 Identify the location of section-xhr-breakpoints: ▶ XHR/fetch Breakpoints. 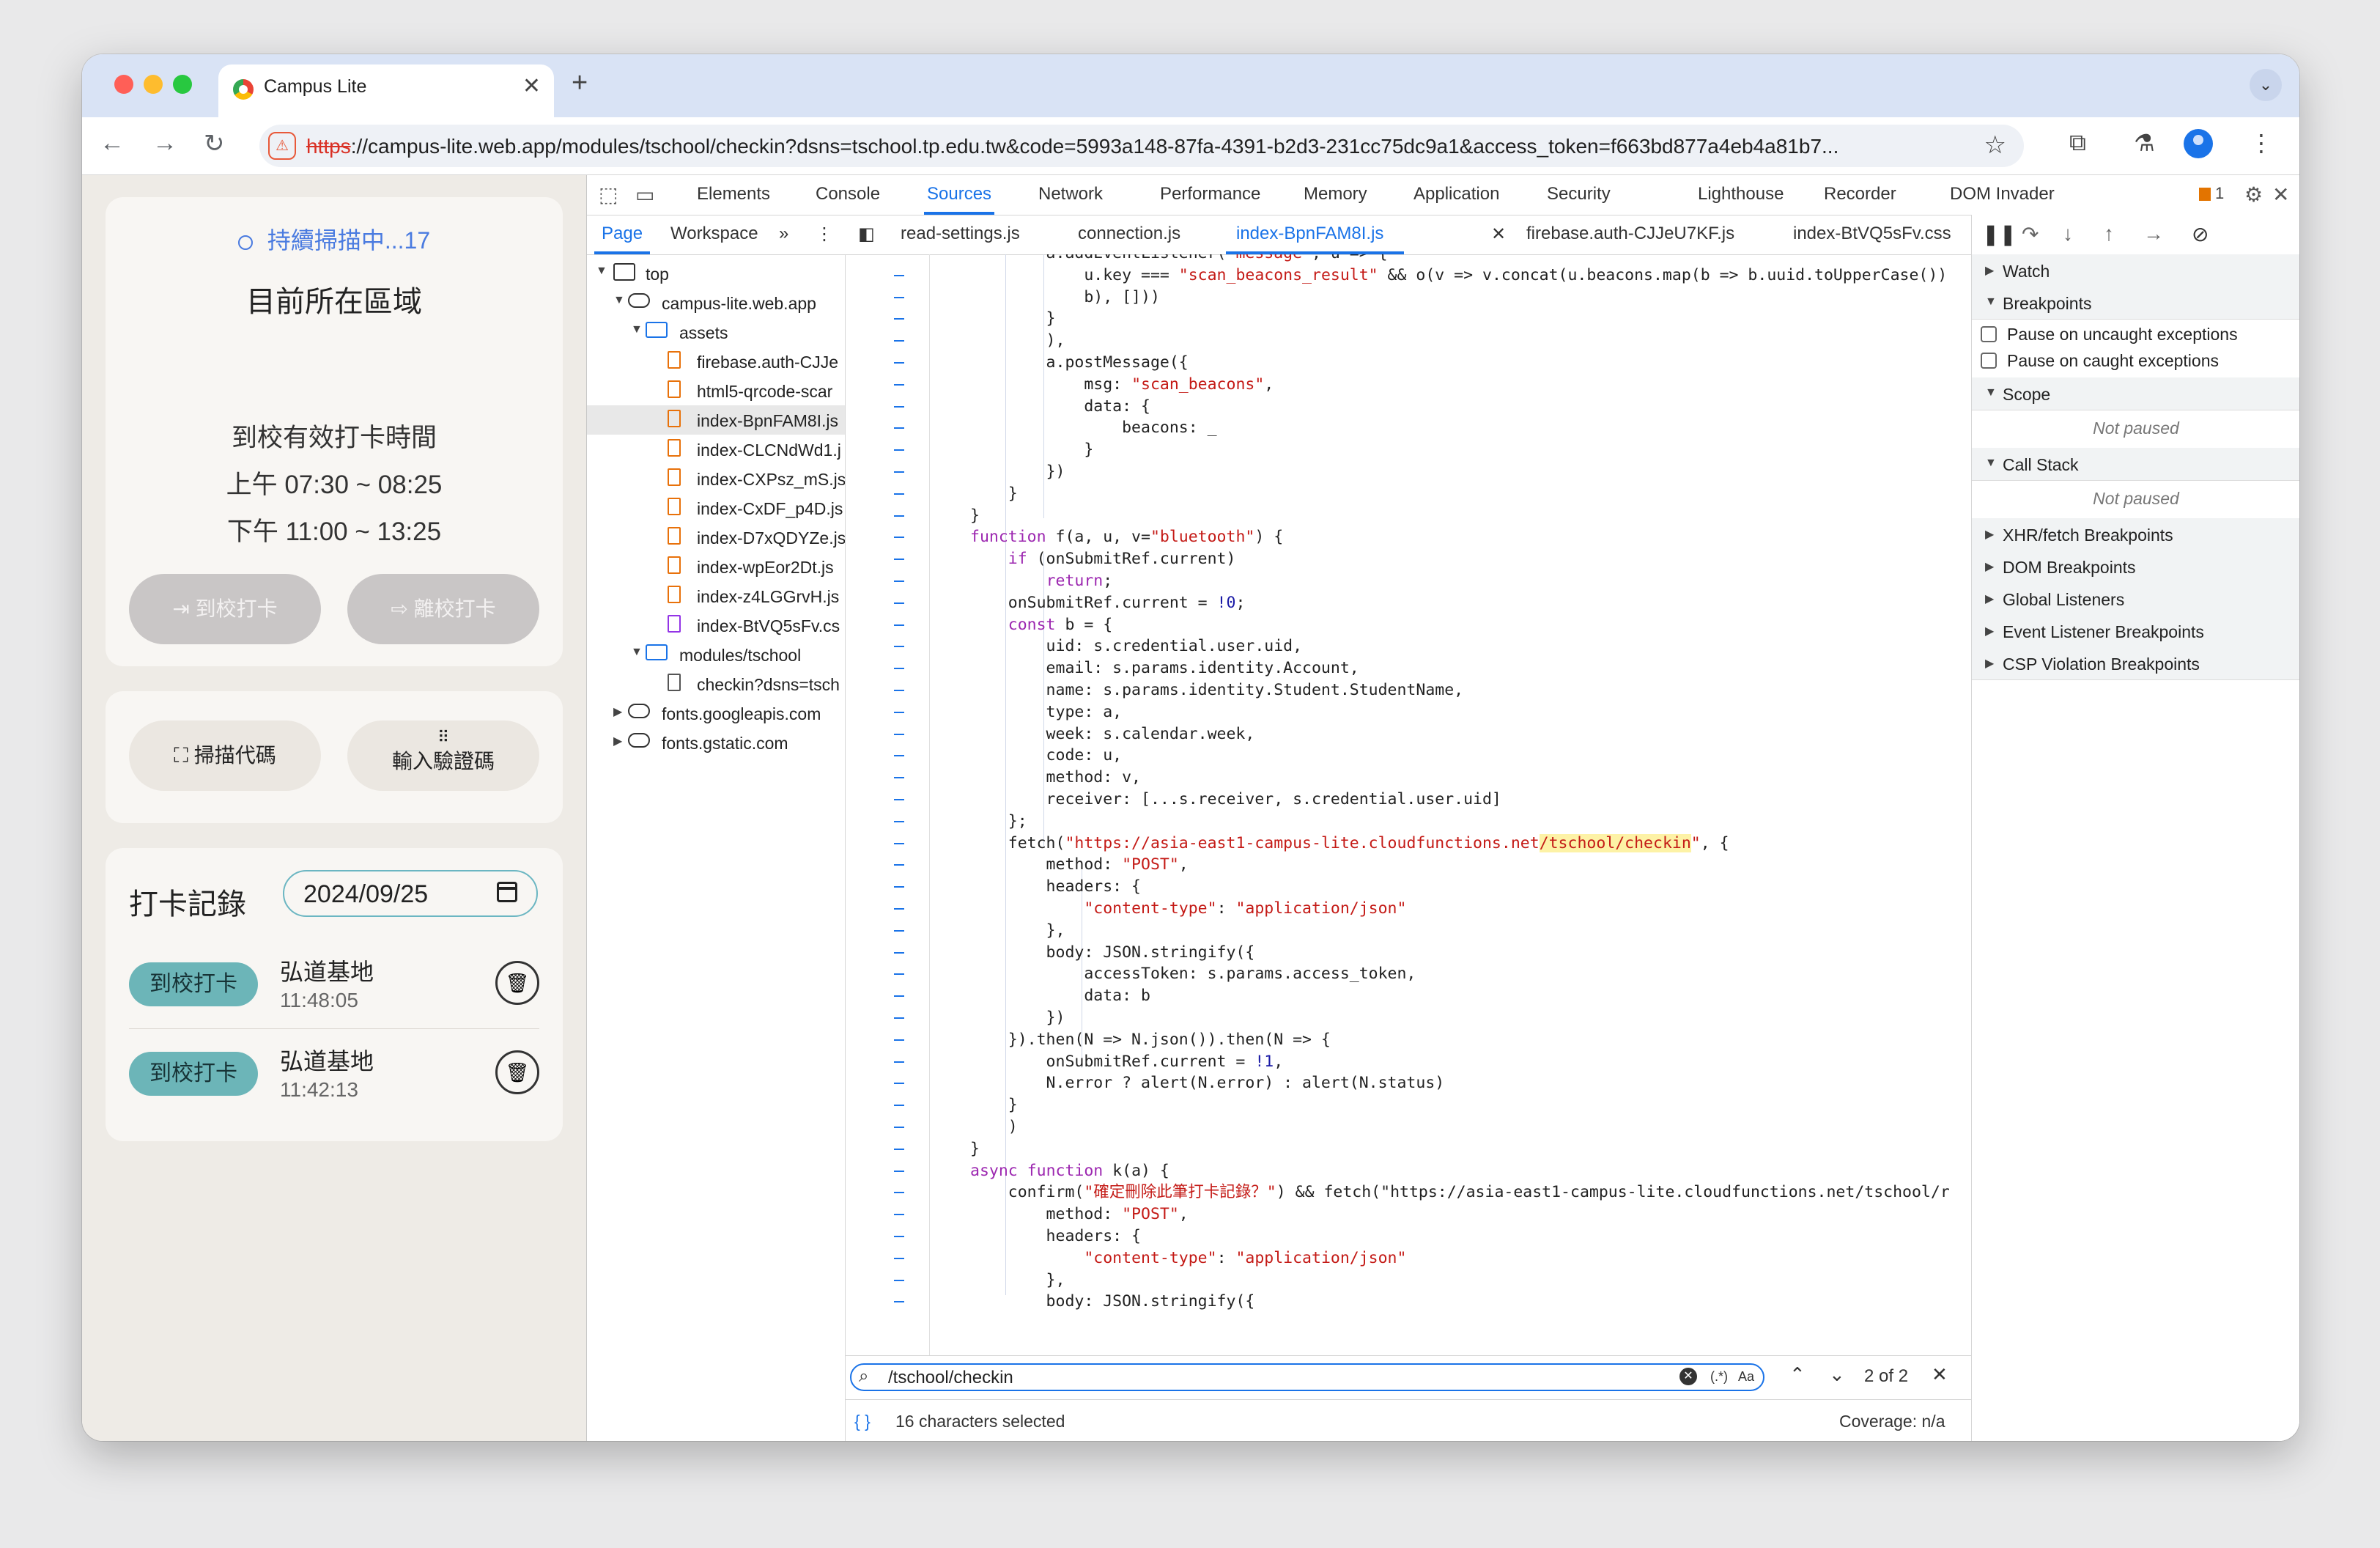
(2135, 534).